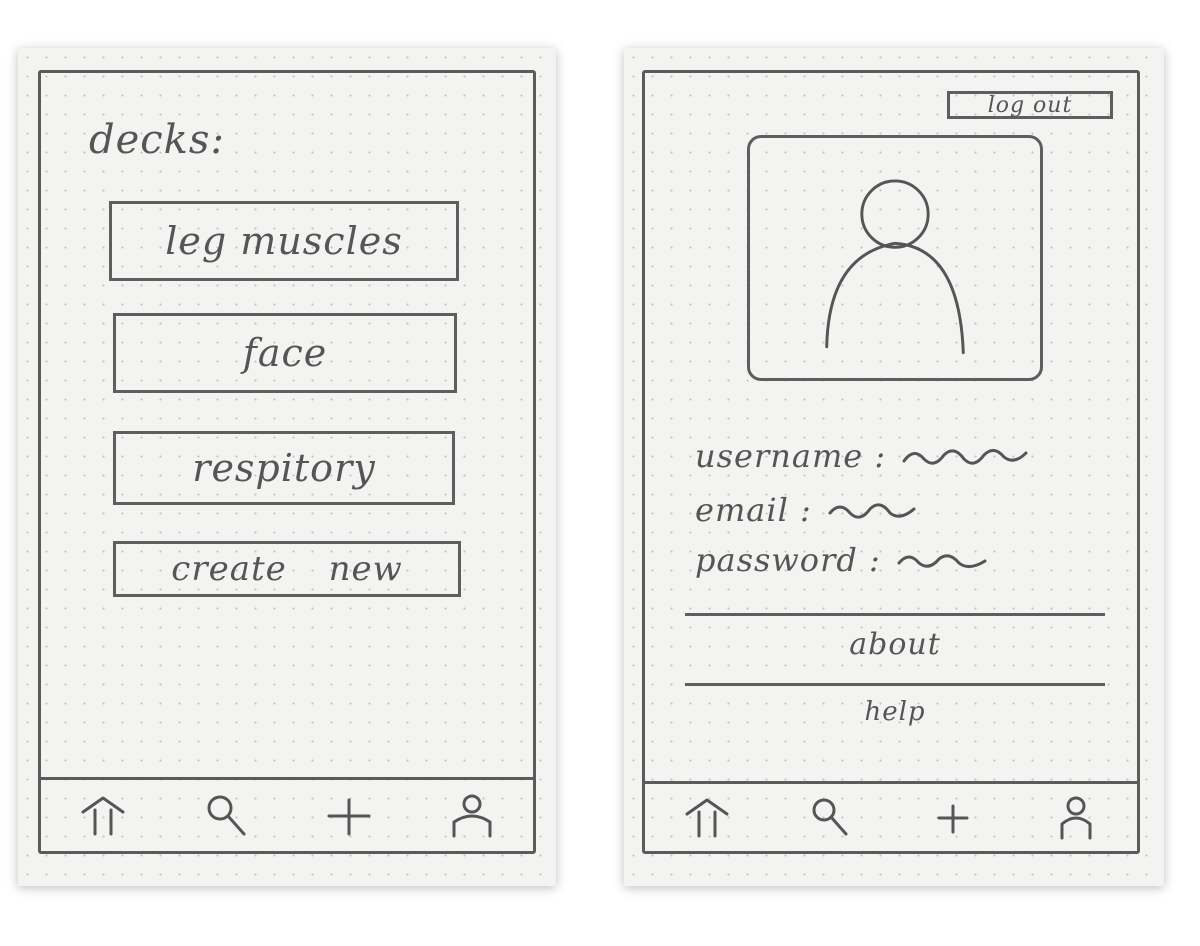  Describe the element at coordinates (753, 510) in the screenshot. I see `email-label: email :` at that location.